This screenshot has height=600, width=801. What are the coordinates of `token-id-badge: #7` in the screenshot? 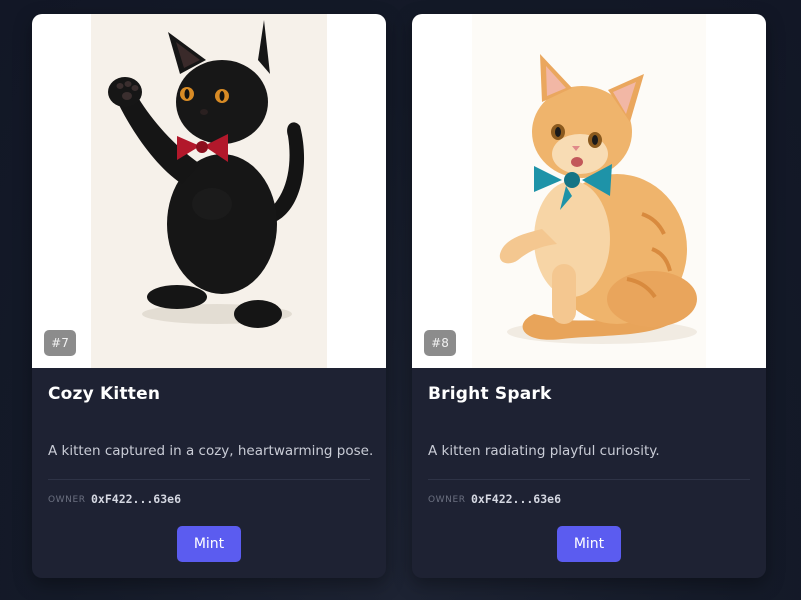 It's located at (60, 343).